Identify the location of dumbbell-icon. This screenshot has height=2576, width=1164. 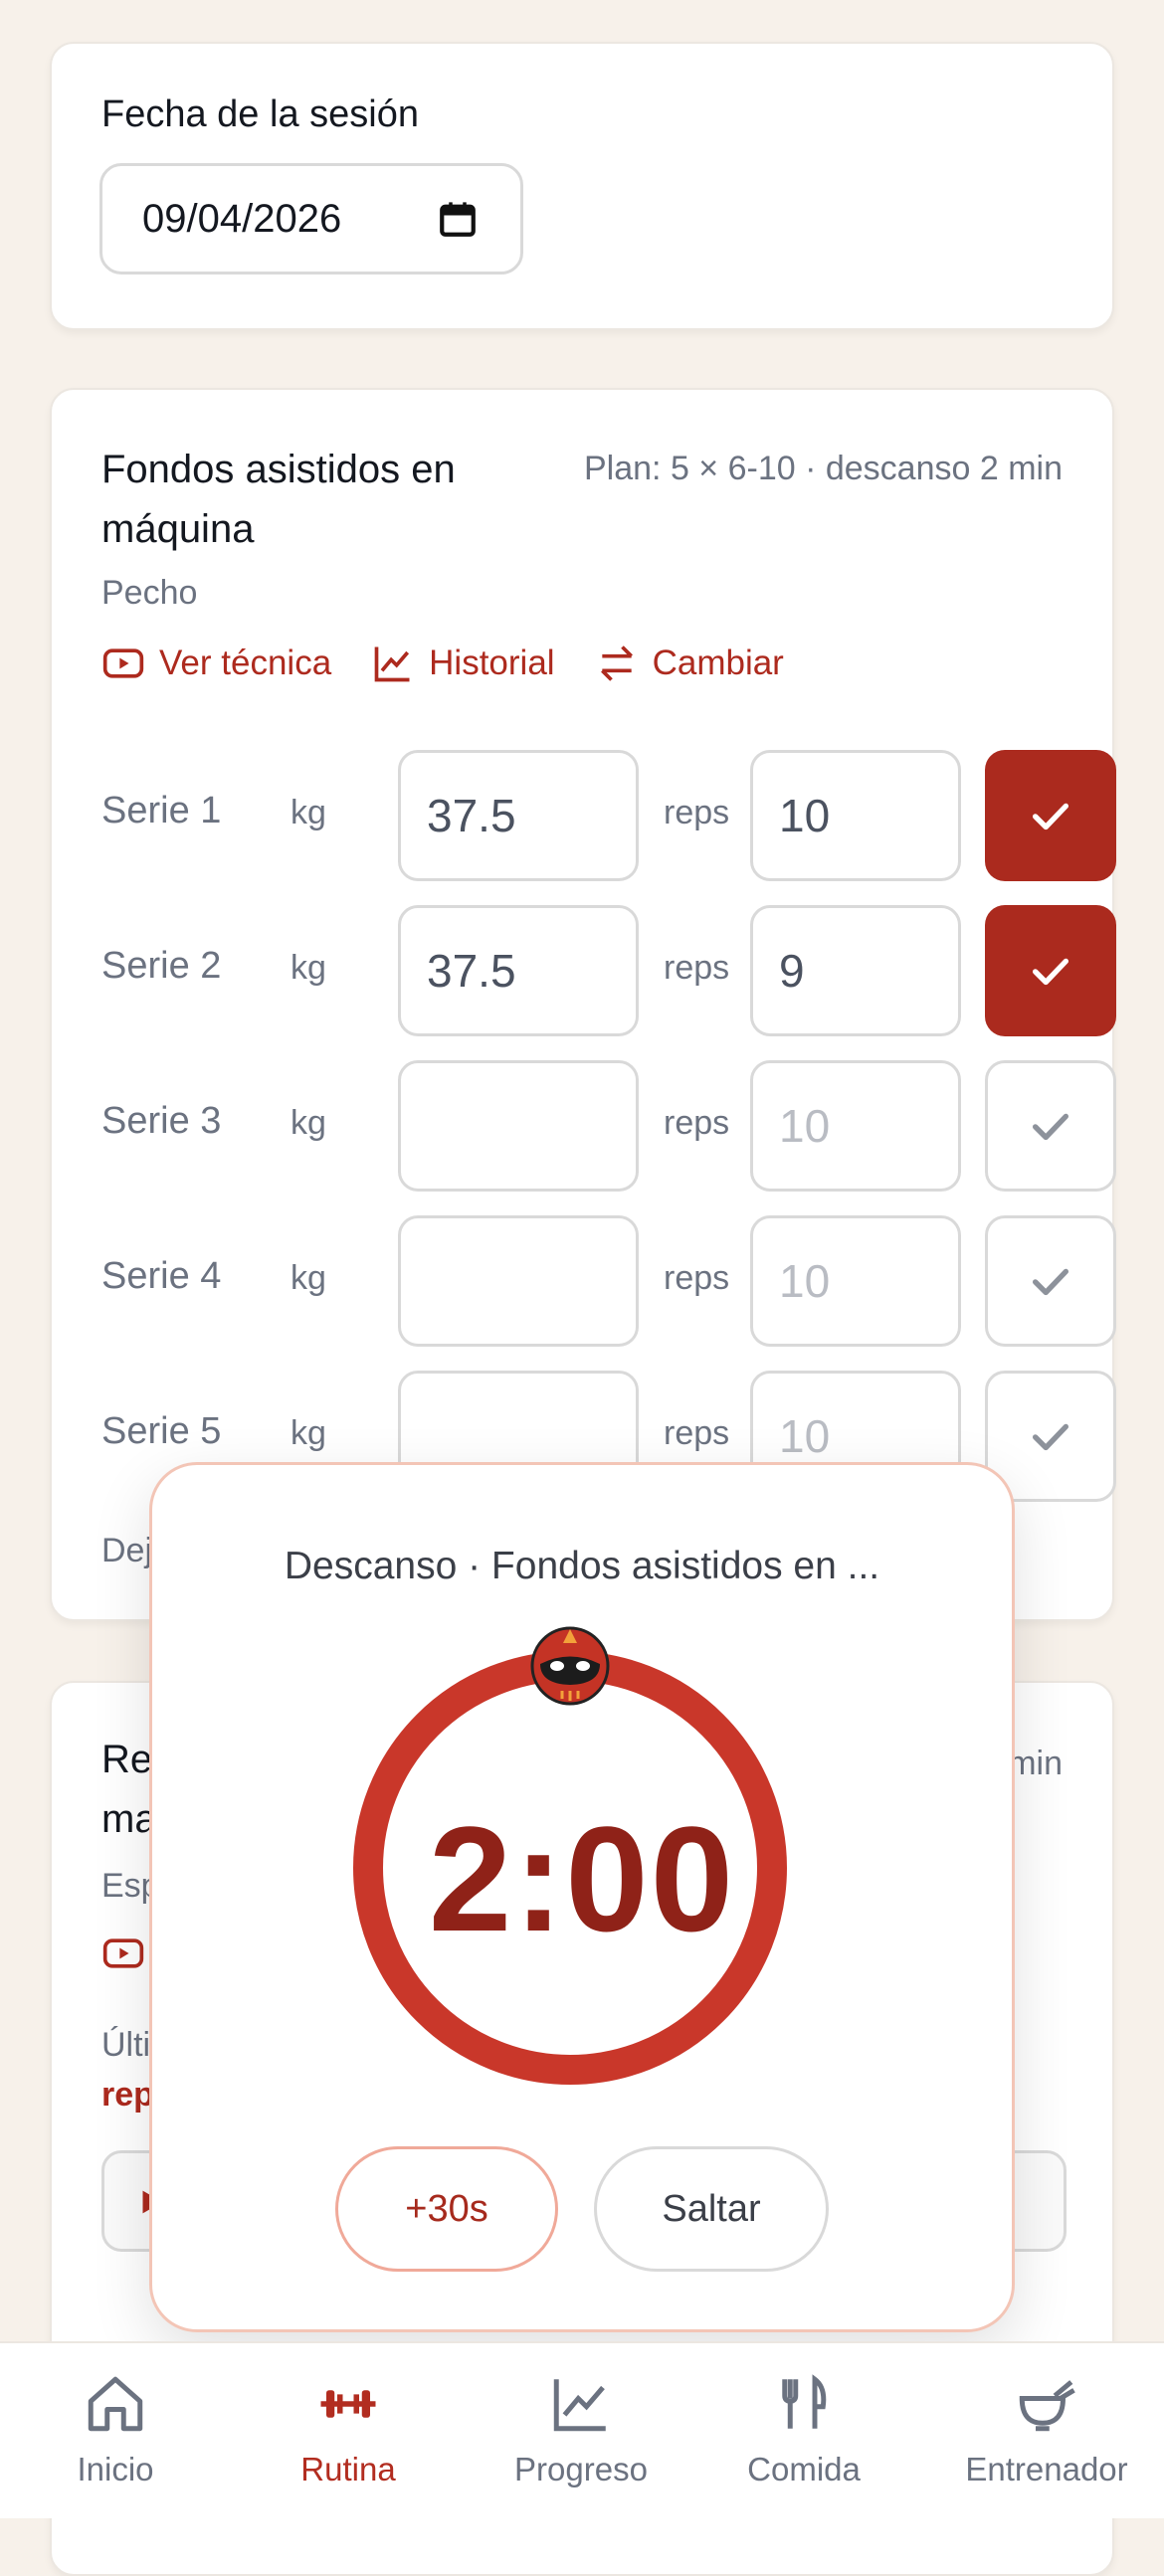
(348, 2404).